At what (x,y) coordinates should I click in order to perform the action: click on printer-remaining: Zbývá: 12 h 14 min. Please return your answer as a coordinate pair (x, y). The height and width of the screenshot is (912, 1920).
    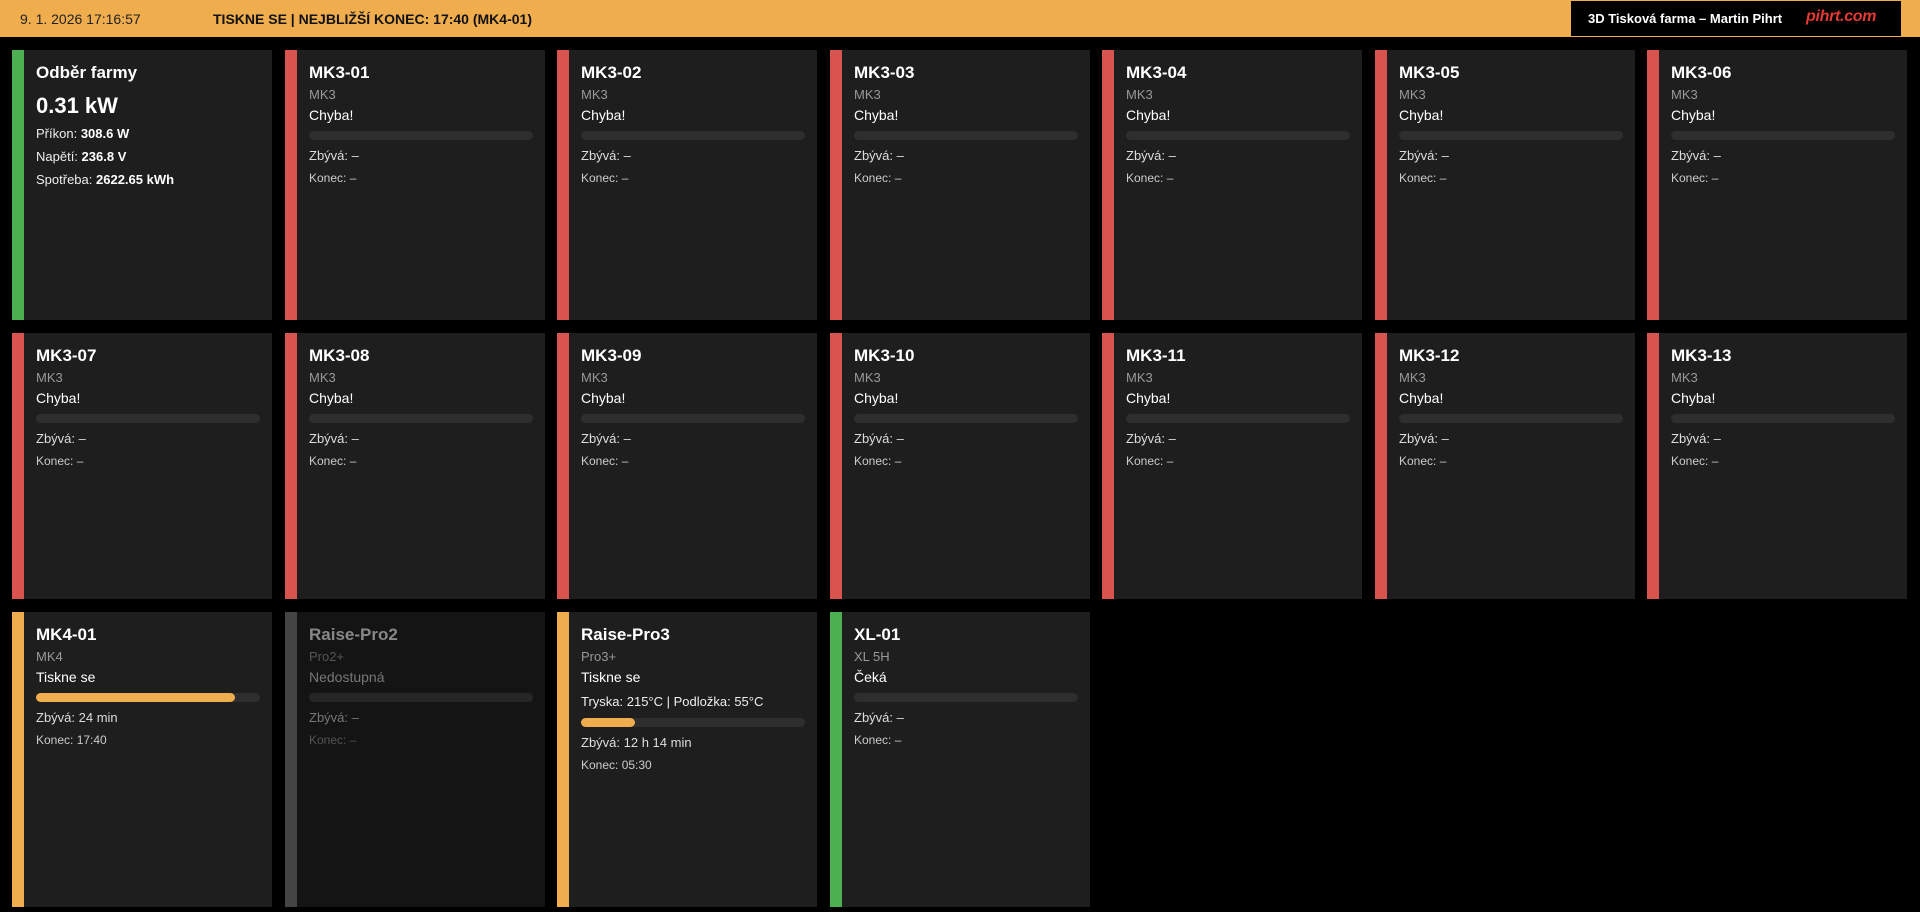
    Looking at the image, I should click on (636, 742).